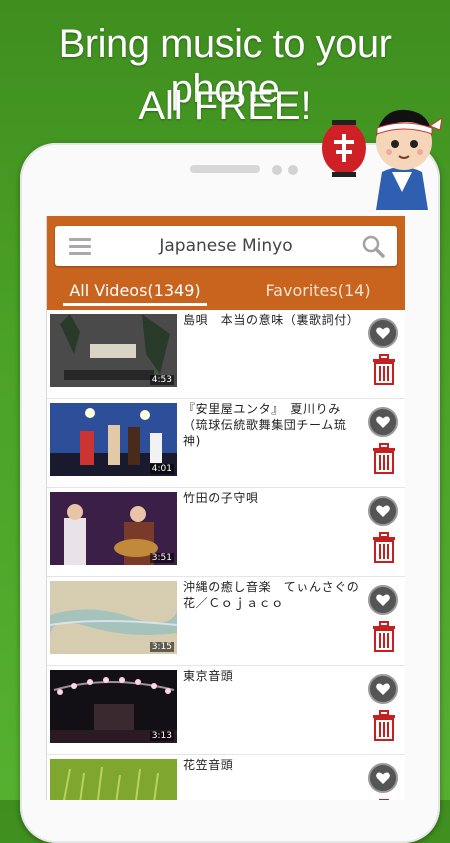 The image size is (450, 843). I want to click on video-duration: 3:15, so click(161, 647).